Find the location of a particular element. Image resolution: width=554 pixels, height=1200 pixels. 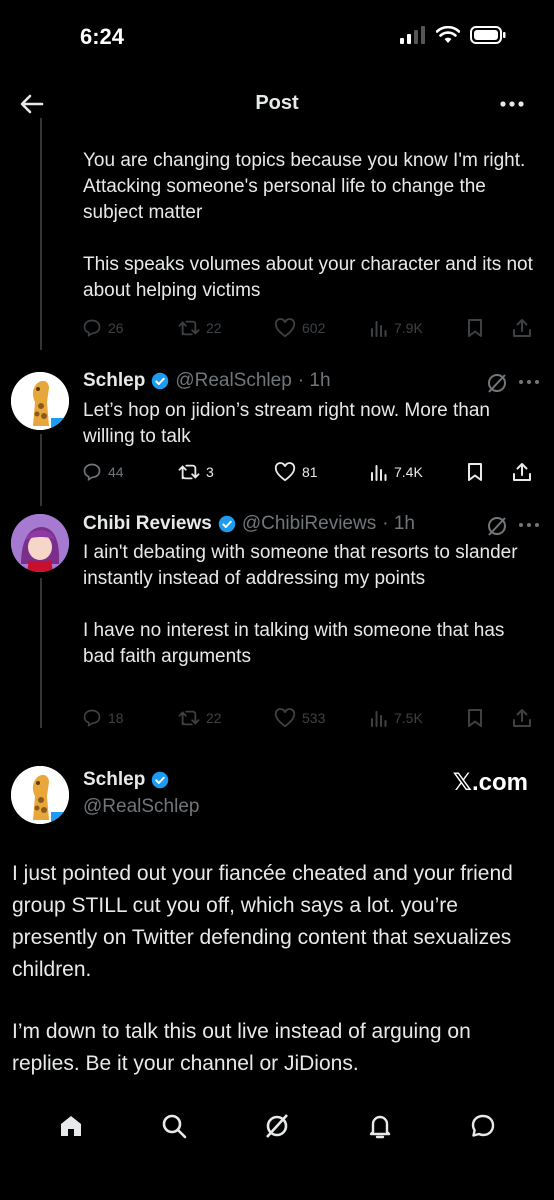

bottom-nav is located at coordinates (277, 1126).